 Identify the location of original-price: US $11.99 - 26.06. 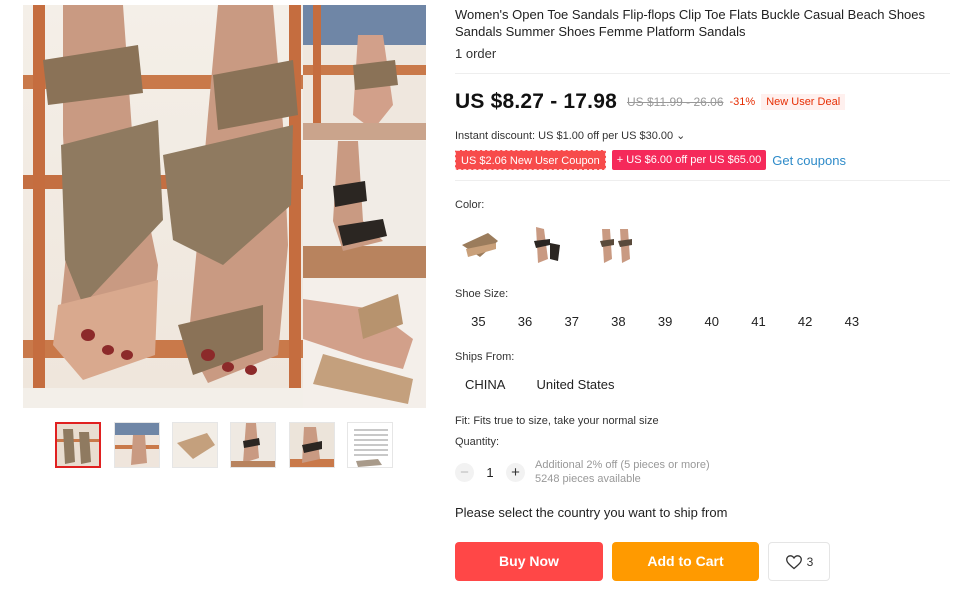
(675, 102).